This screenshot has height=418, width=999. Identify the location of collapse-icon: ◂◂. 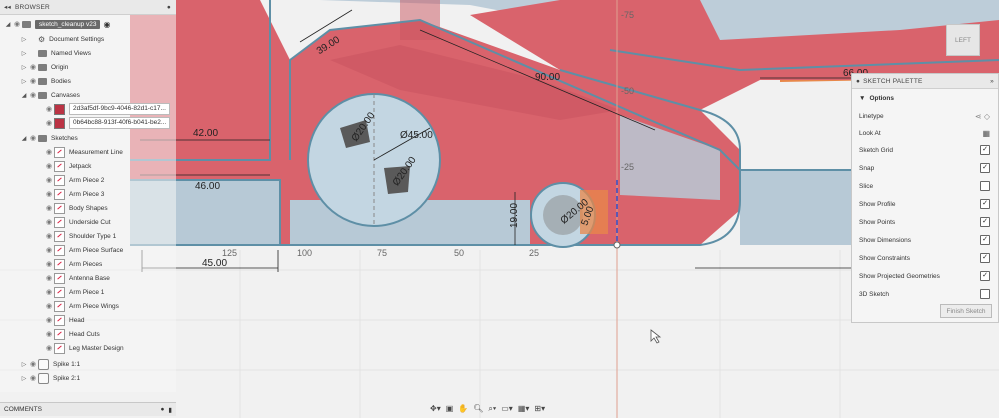
(7, 7).